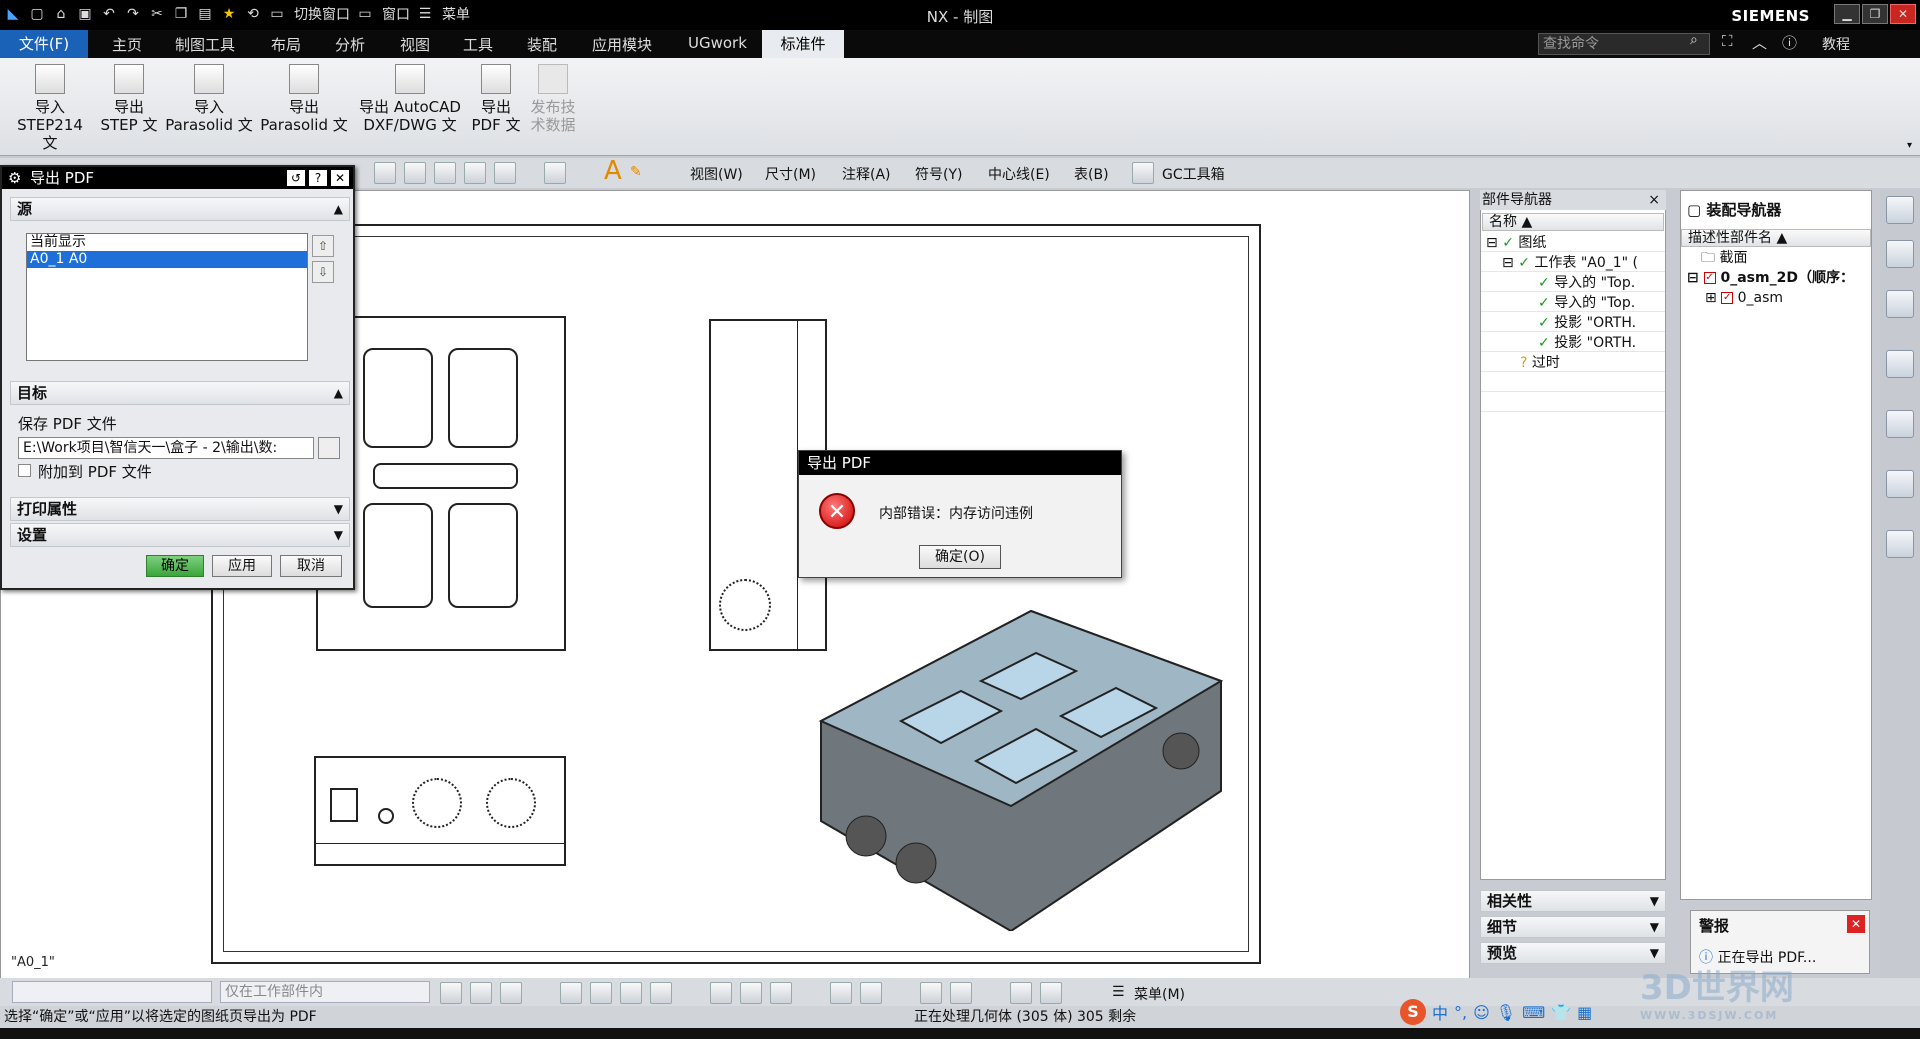 This screenshot has height=1039, width=1920. Describe the element at coordinates (1413, 1012) in the screenshot. I see `sogou-icon: S` at that location.